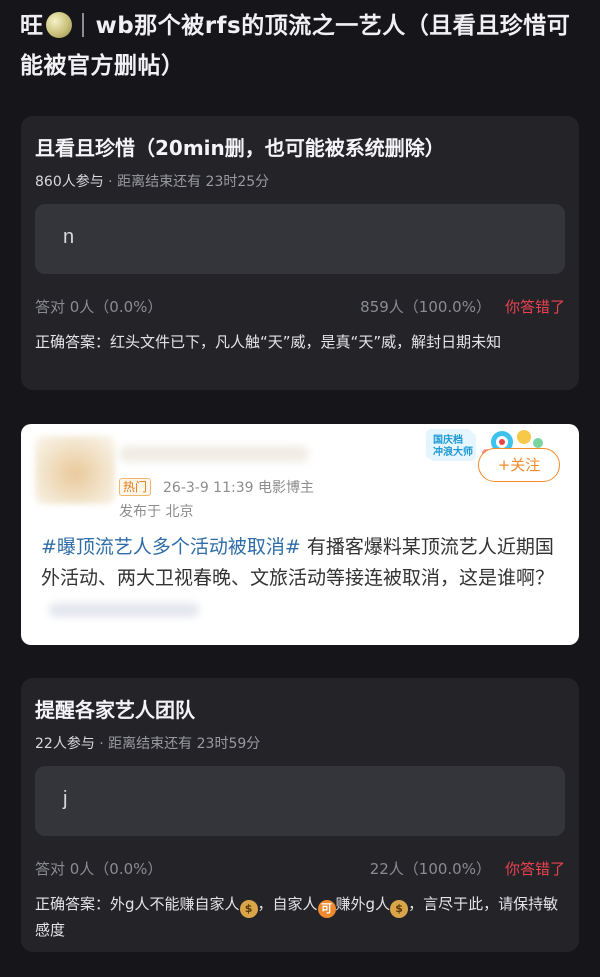  What do you see at coordinates (135, 487) in the screenshot?
I see `hot-tag: 热门` at bounding box center [135, 487].